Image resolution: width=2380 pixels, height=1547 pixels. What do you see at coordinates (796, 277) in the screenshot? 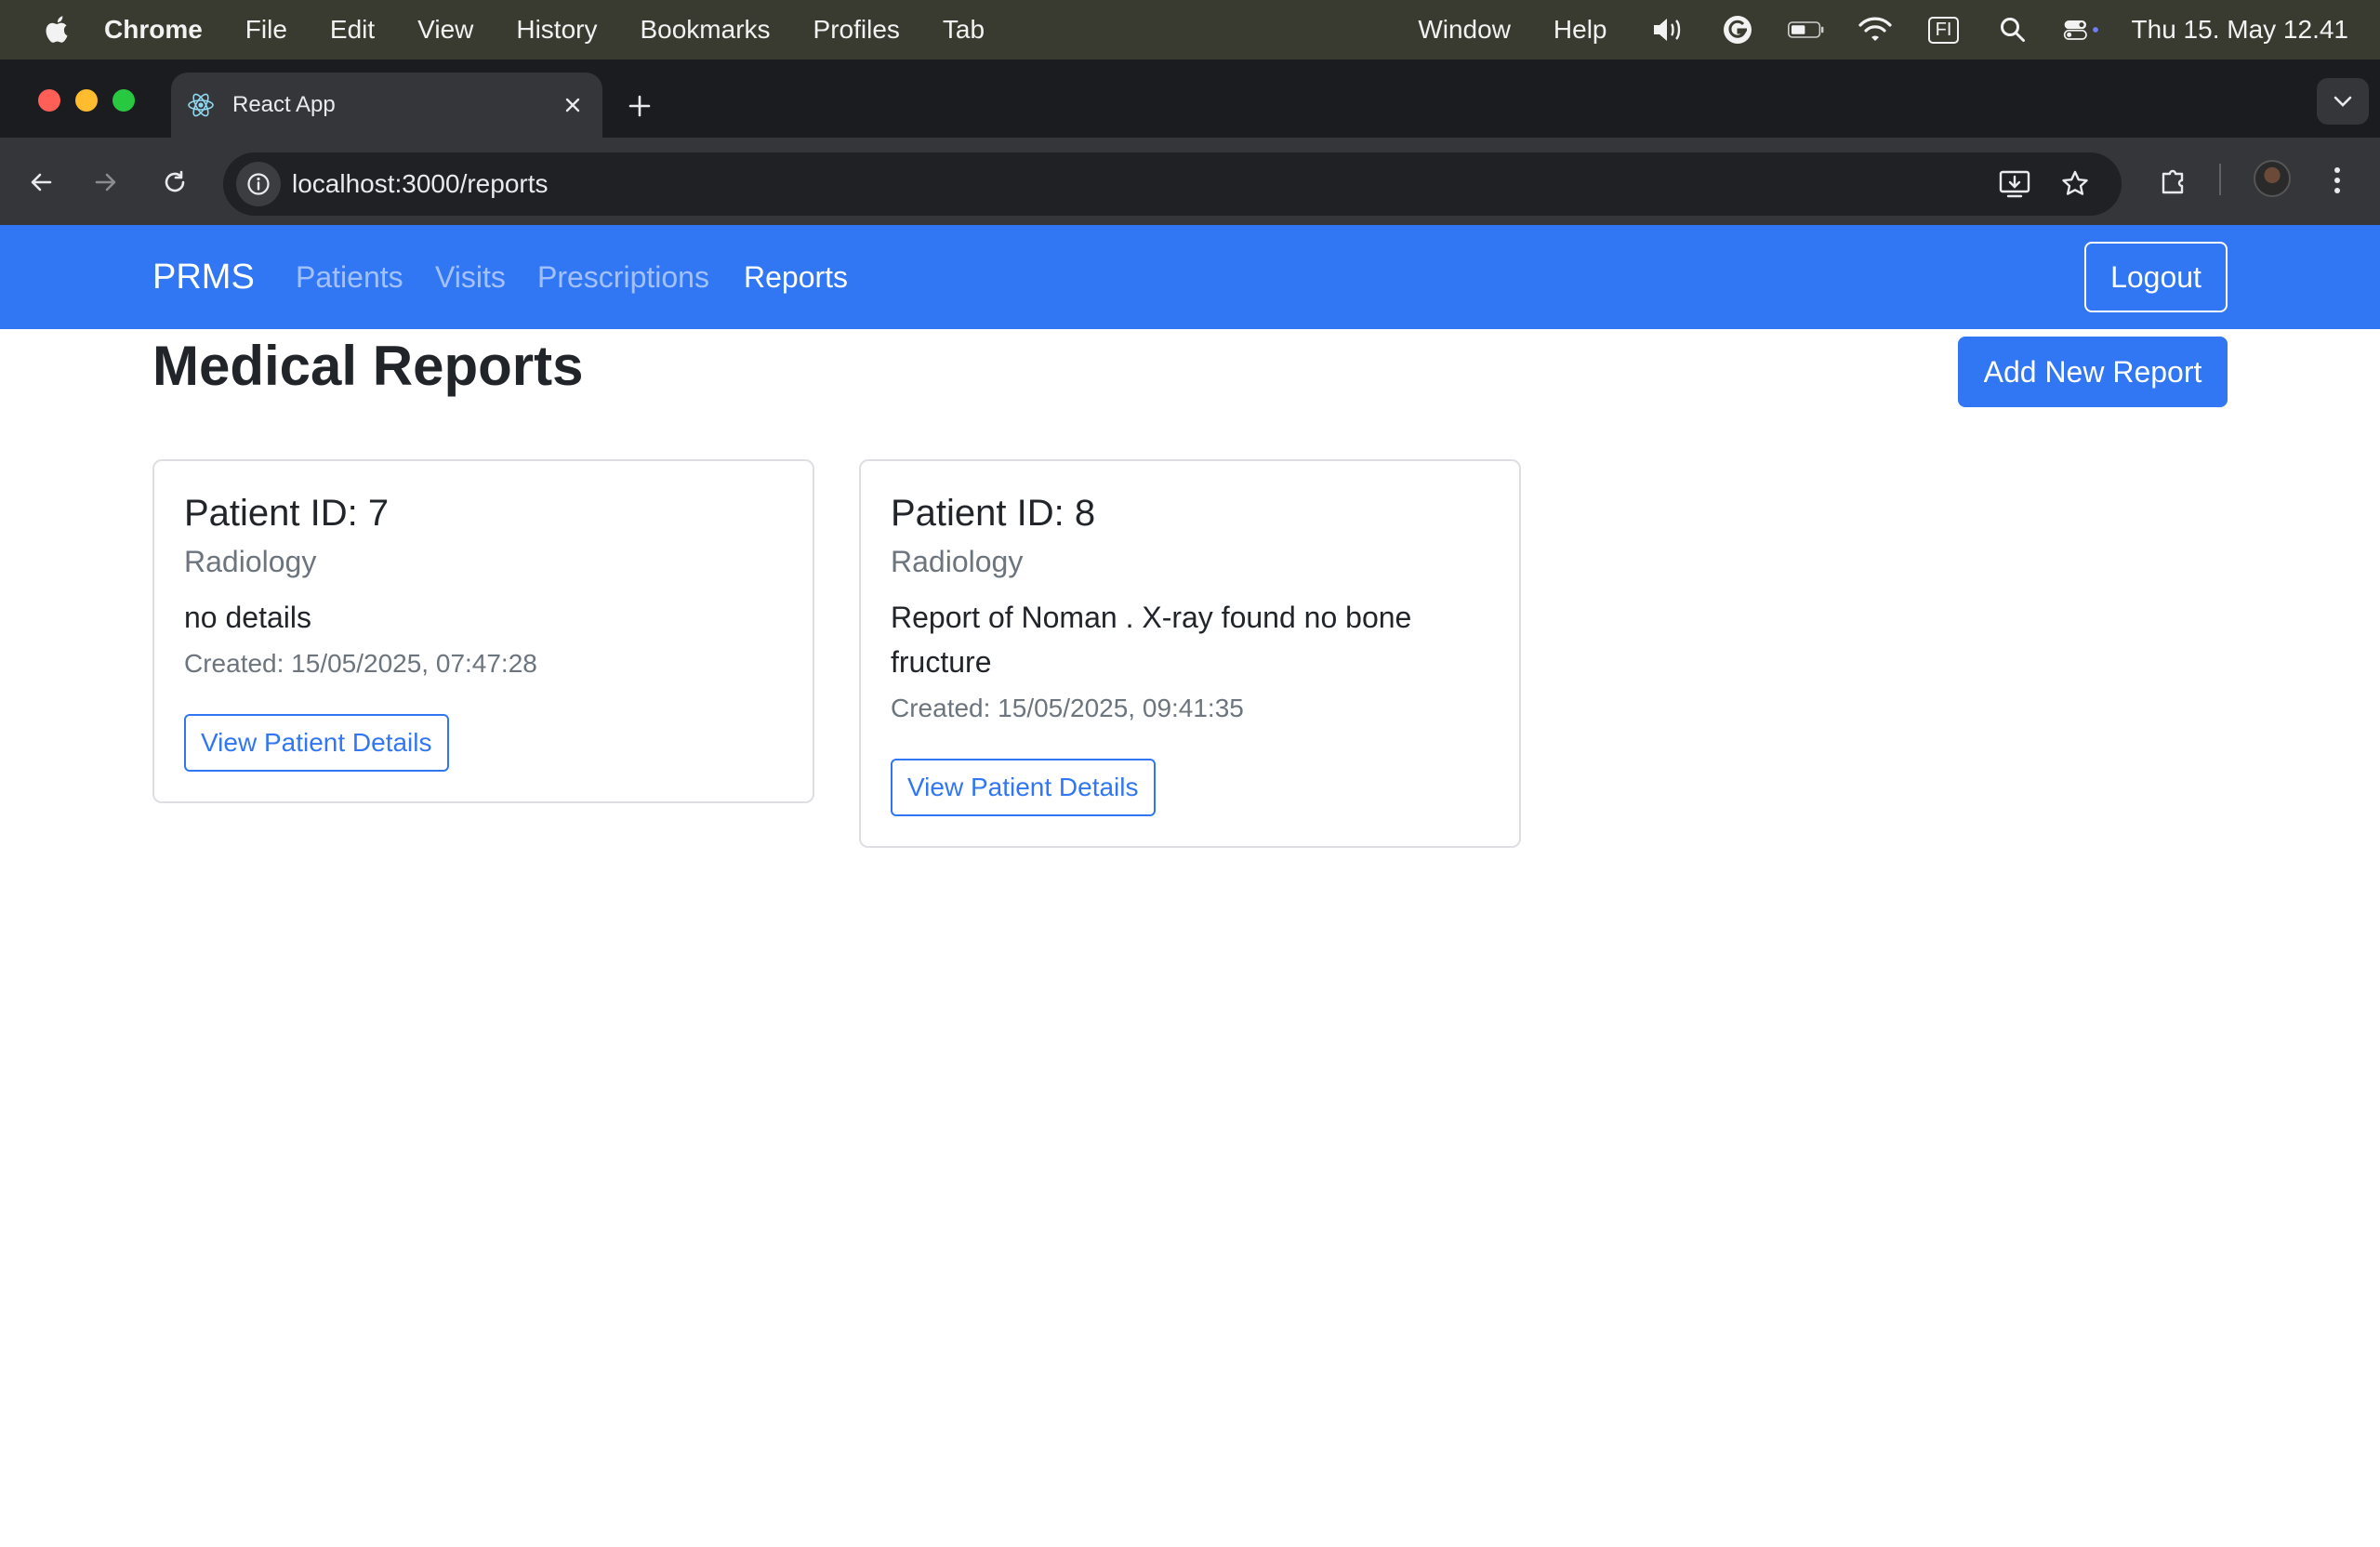
I see `nav-link-reports: Reports` at bounding box center [796, 277].